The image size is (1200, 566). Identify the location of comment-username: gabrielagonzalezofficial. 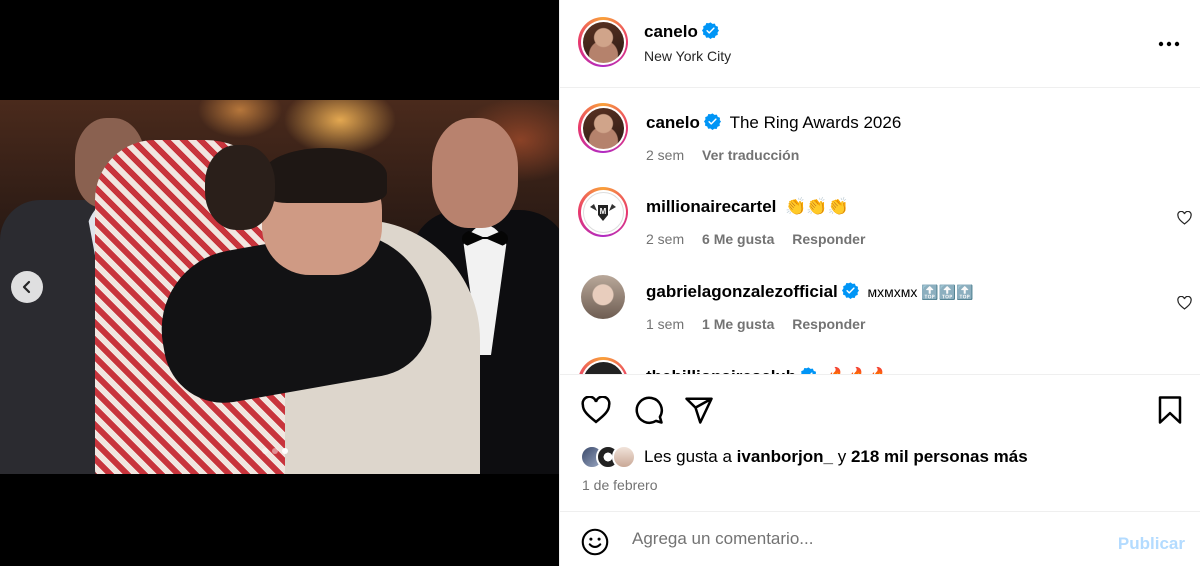
(742, 291).